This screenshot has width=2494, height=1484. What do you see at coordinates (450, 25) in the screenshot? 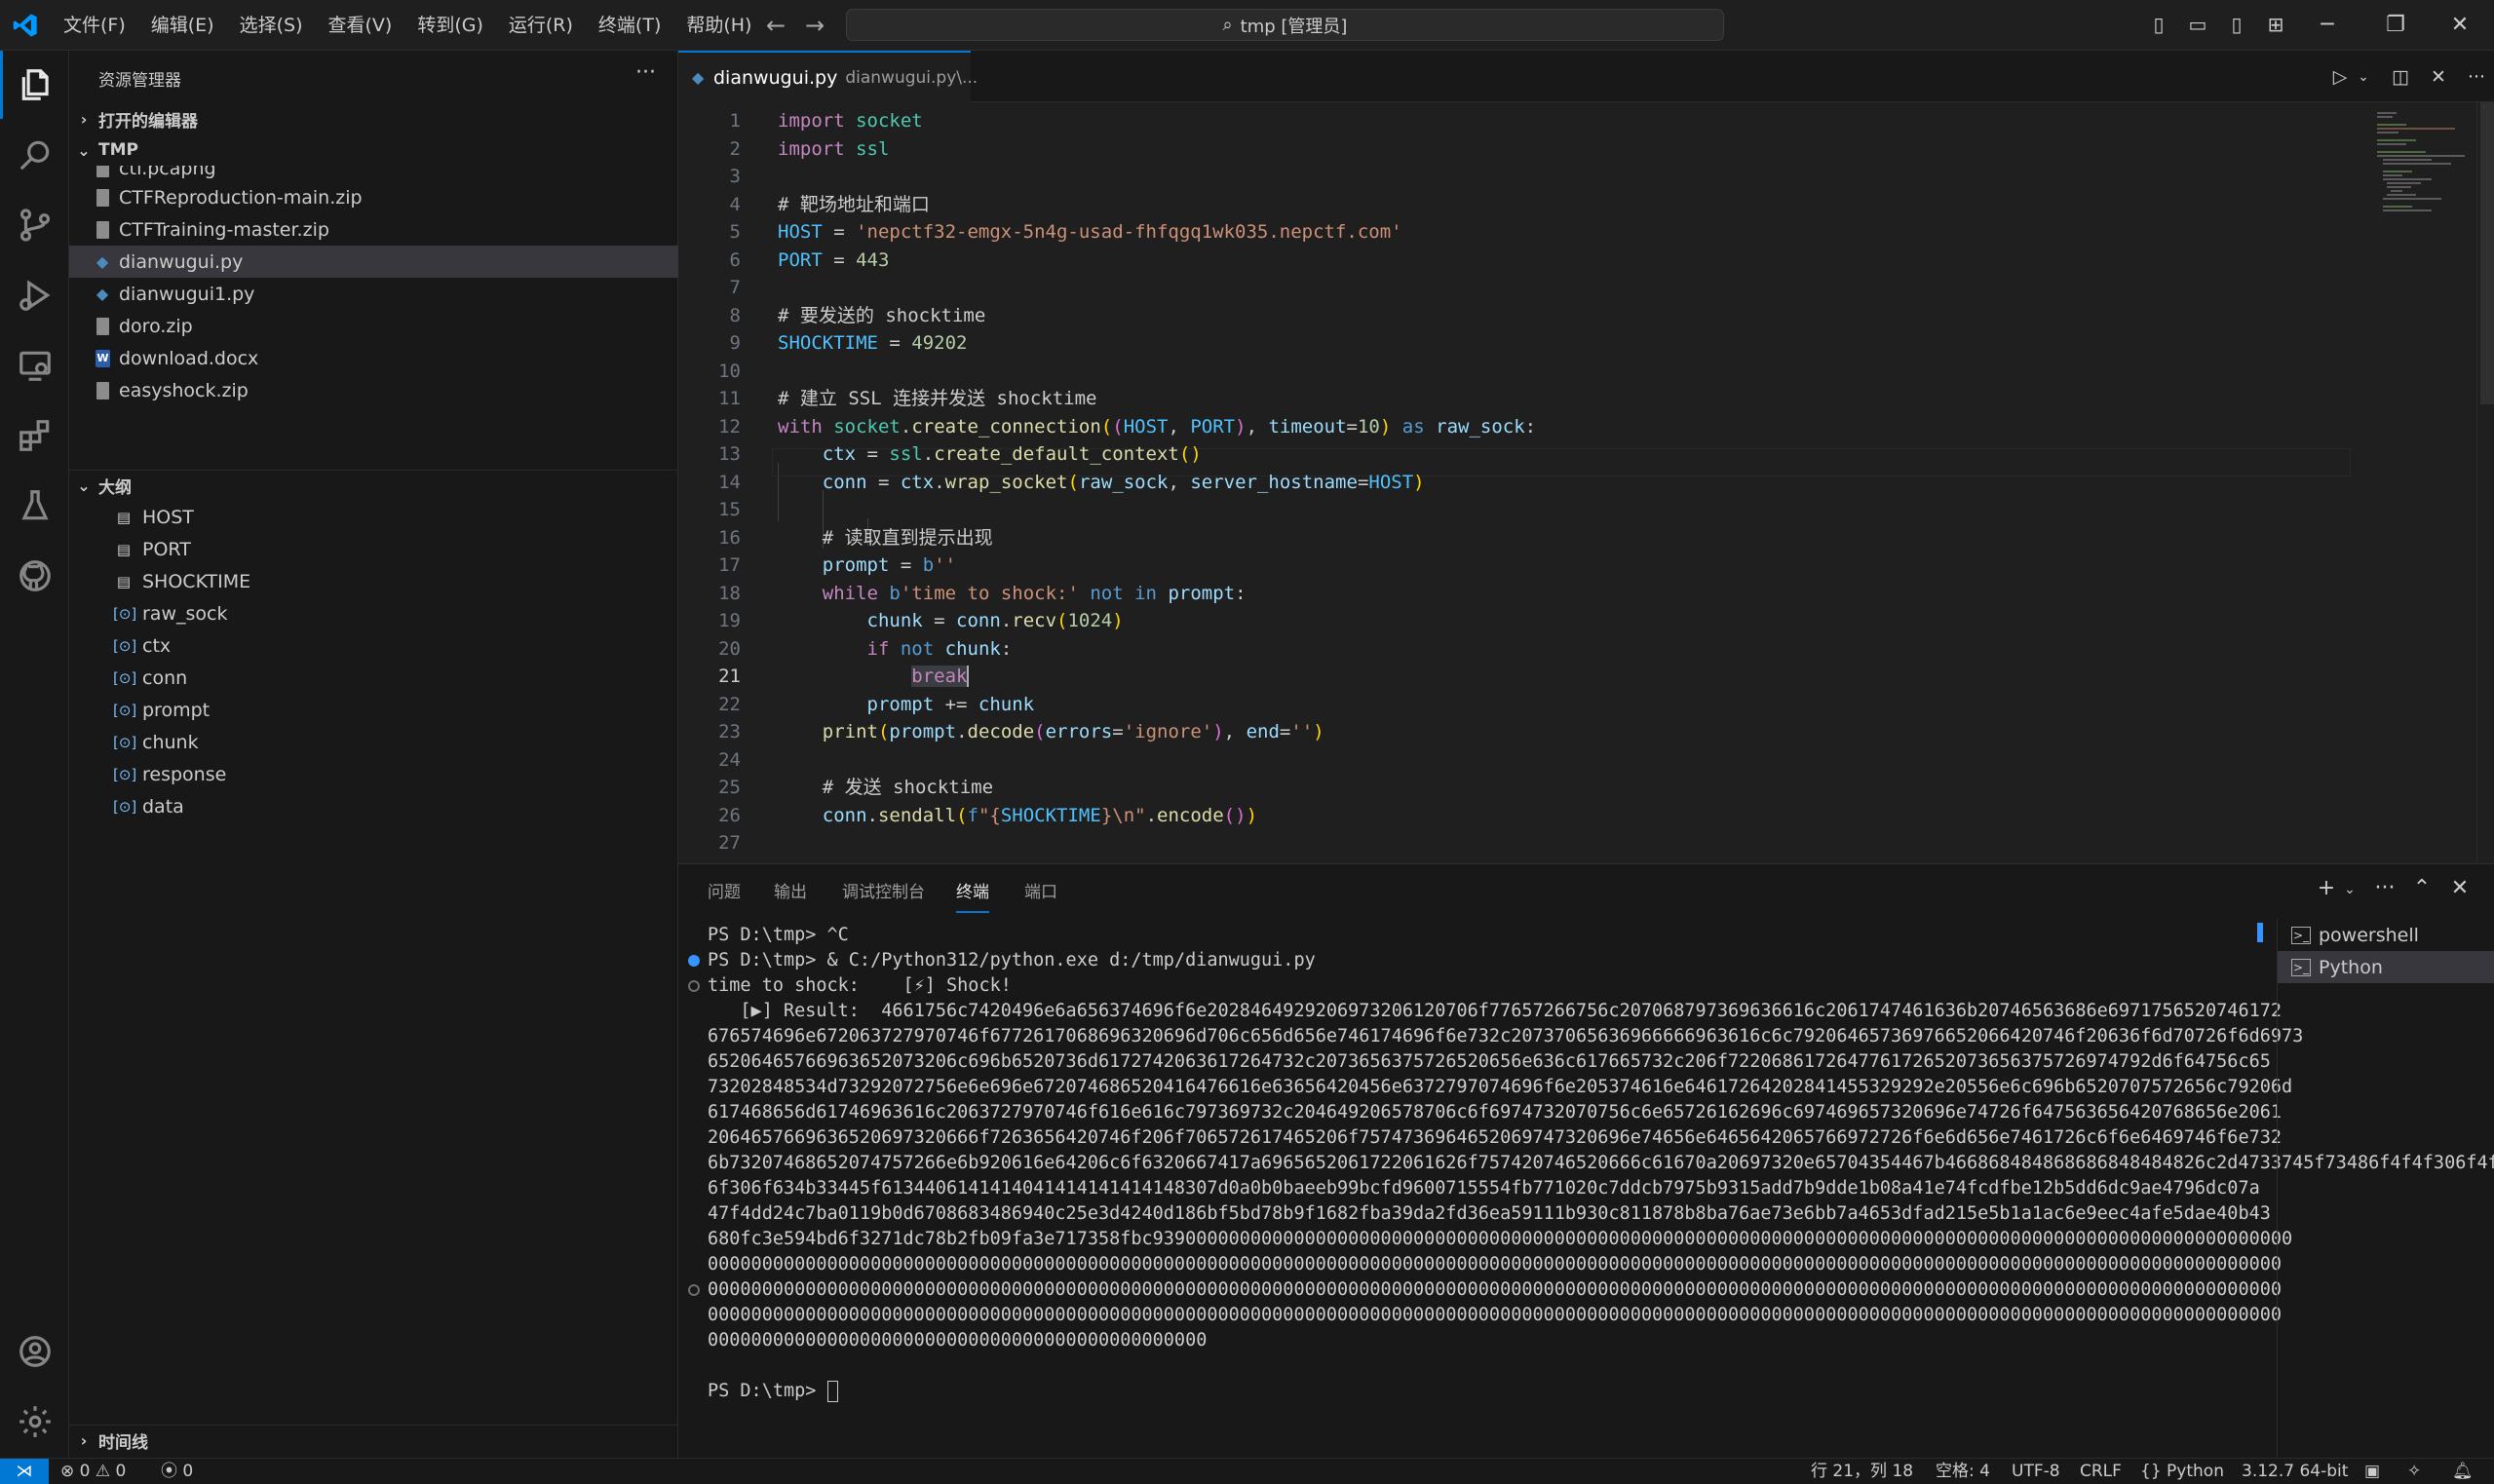
I see `menu-go: 转到(G)` at bounding box center [450, 25].